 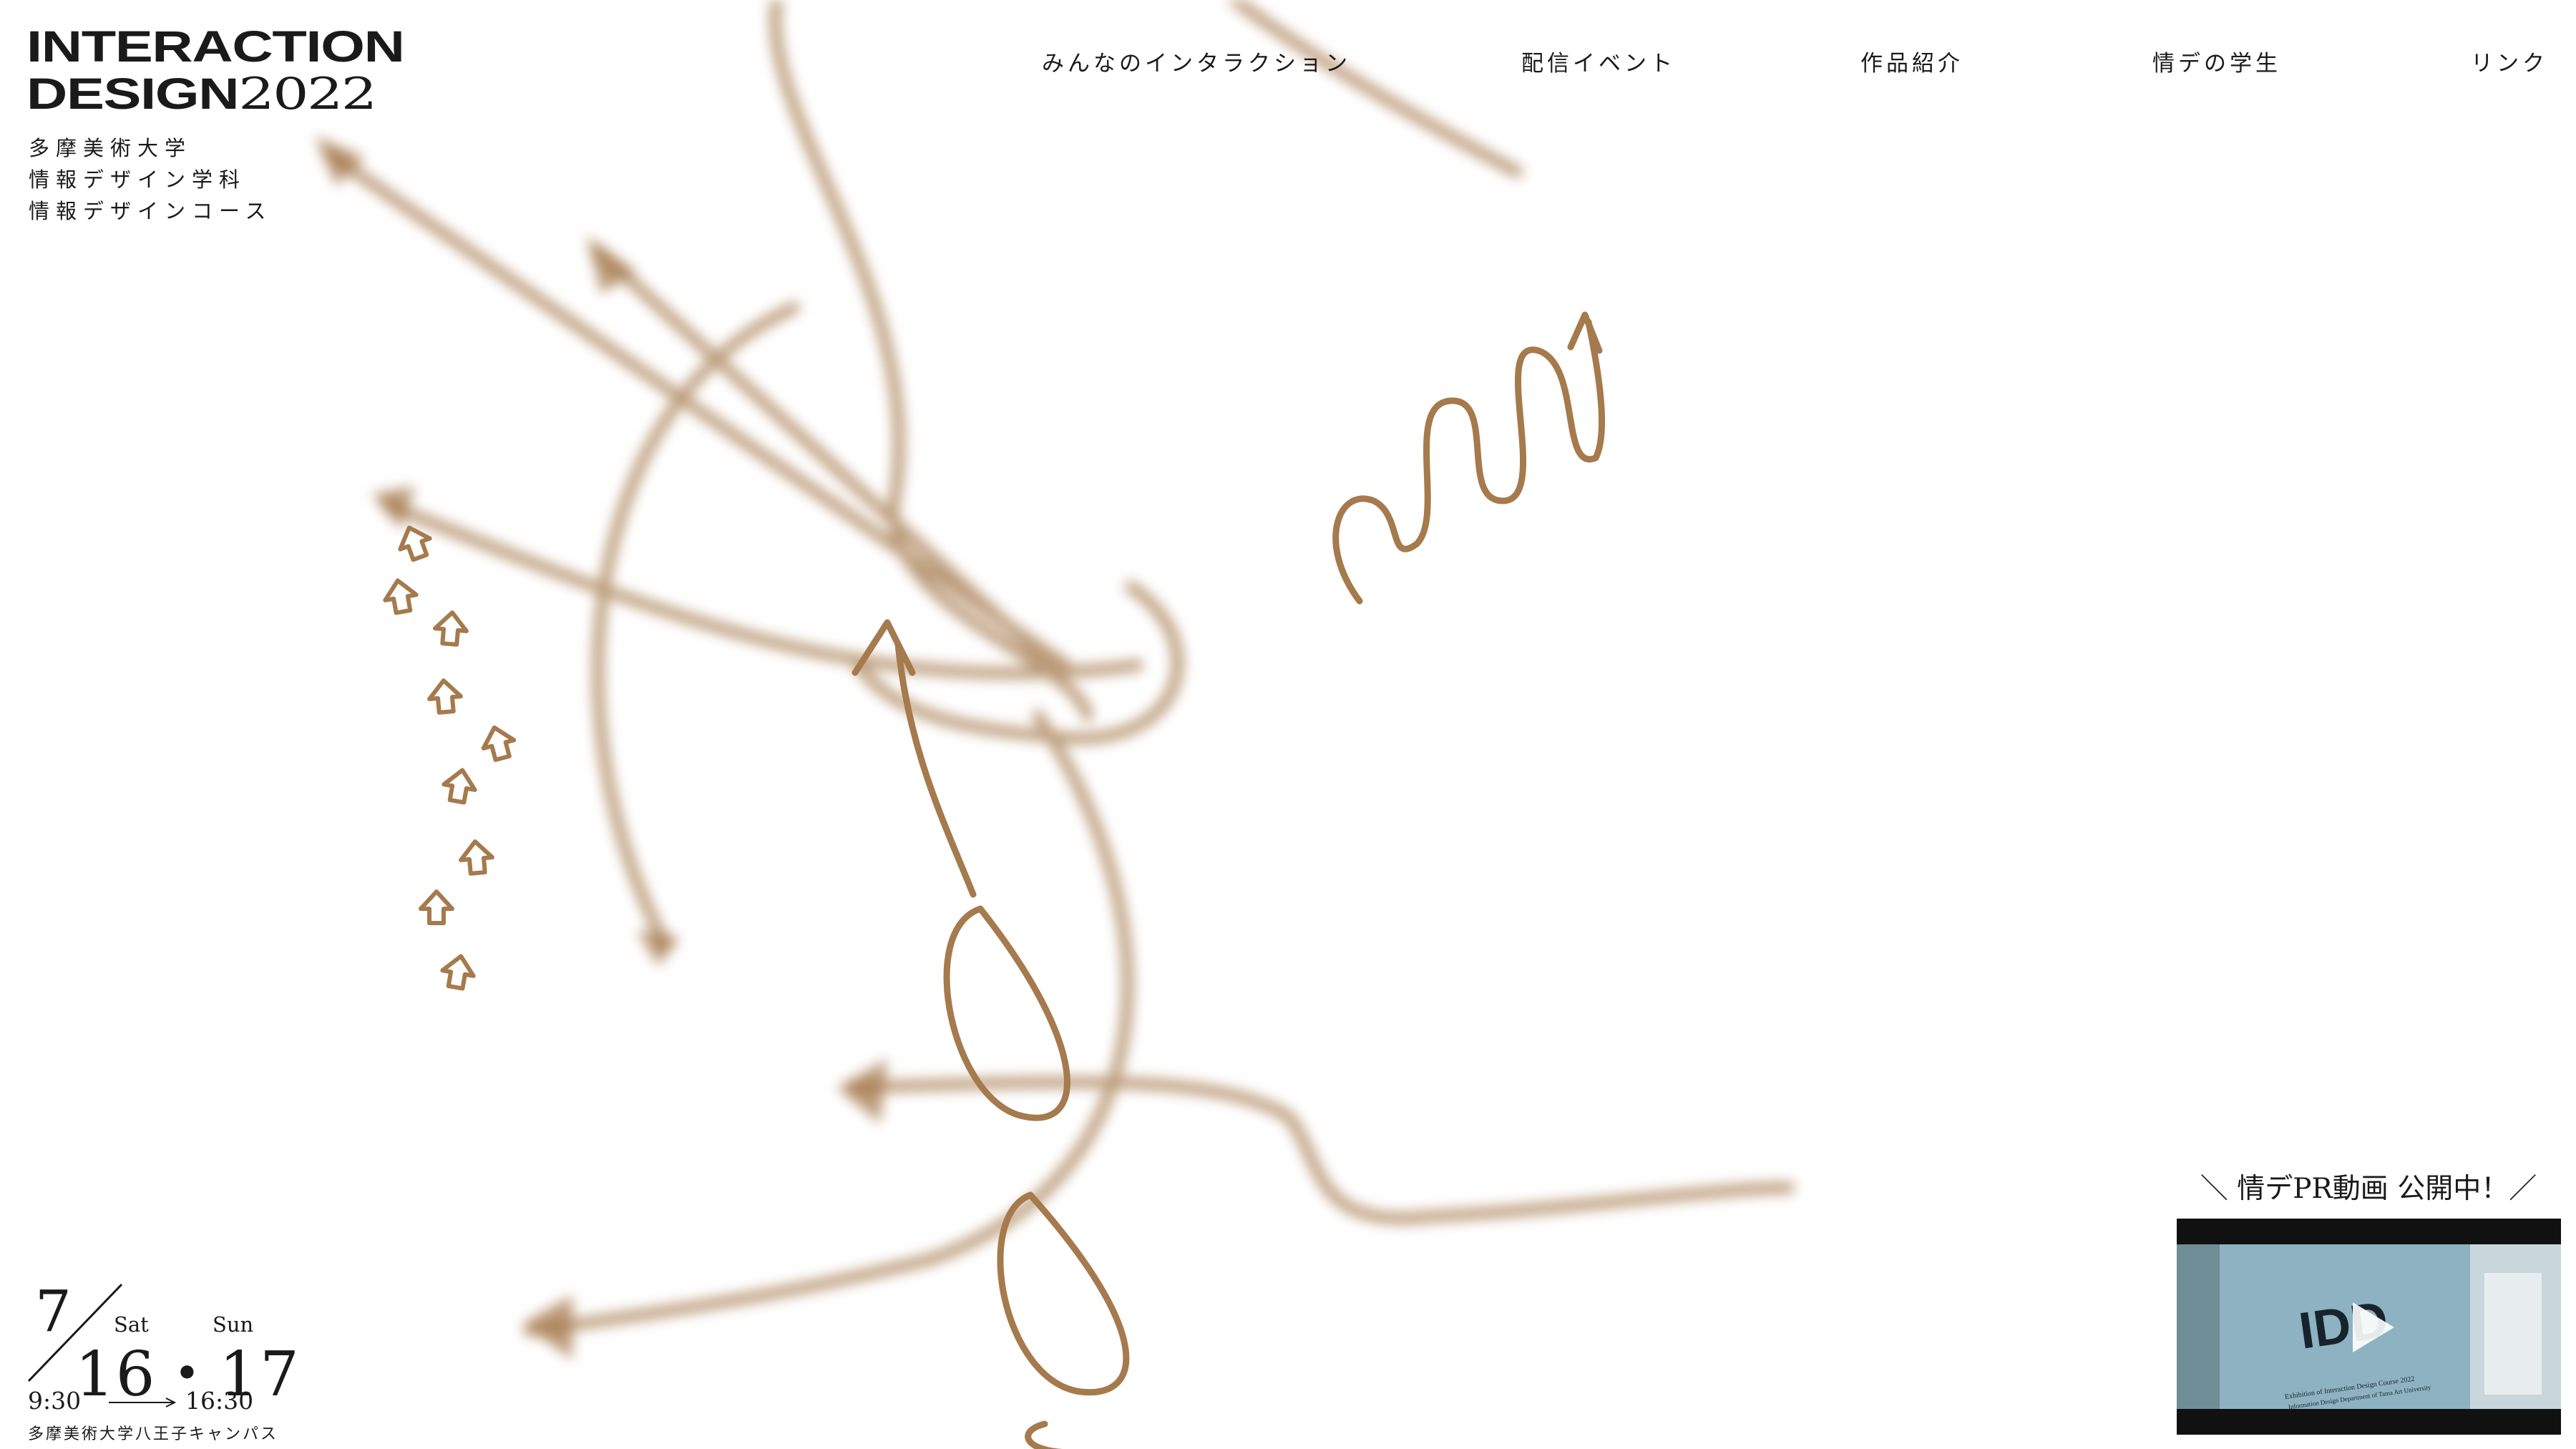 What do you see at coordinates (2368, 1189) in the screenshot?
I see `pr-video-title: ＼ 情デPR動画 公開中！／` at bounding box center [2368, 1189].